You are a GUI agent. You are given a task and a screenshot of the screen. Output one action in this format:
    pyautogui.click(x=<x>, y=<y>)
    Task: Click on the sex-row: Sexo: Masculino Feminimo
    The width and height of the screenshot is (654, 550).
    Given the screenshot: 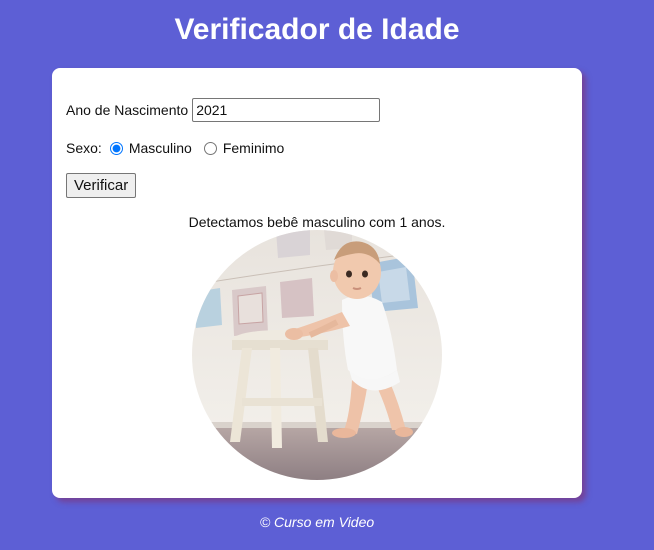 What is the action you would take?
    pyautogui.click(x=177, y=148)
    